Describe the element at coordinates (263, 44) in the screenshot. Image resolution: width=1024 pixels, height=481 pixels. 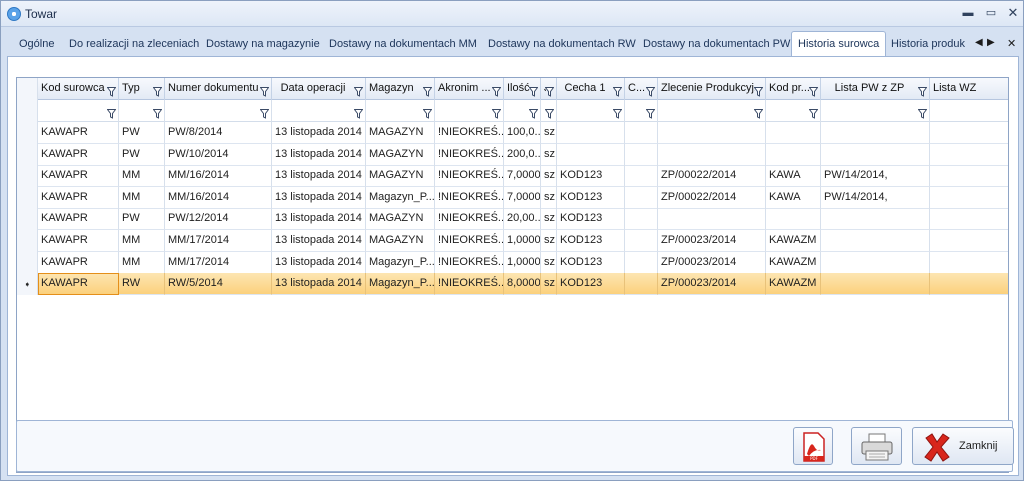
I see `tab-dostawy-magazyn: Dostawy na magazynie` at that location.